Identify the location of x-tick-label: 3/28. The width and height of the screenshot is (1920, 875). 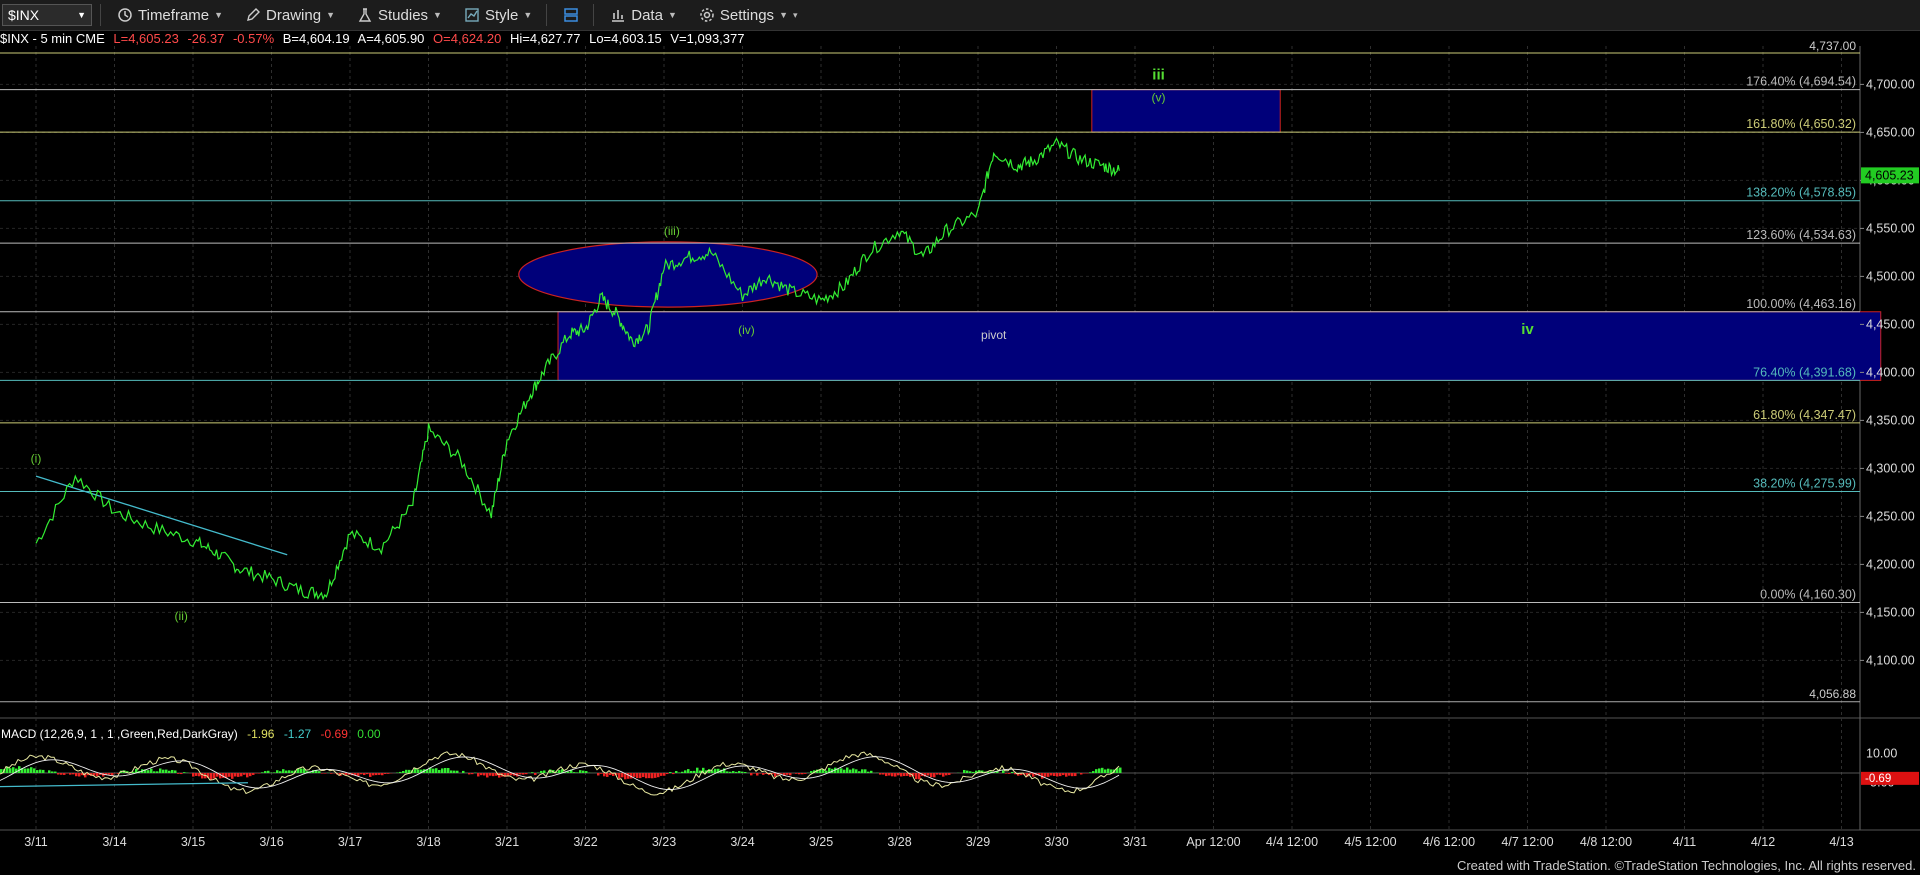
(899, 842).